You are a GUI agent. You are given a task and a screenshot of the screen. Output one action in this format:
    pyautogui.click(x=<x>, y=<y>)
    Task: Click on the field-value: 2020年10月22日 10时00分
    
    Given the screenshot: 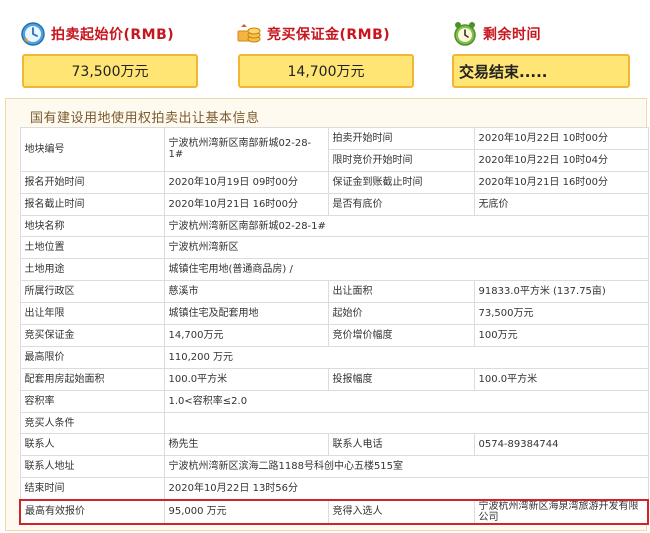 What is the action you would take?
    pyautogui.click(x=561, y=138)
    